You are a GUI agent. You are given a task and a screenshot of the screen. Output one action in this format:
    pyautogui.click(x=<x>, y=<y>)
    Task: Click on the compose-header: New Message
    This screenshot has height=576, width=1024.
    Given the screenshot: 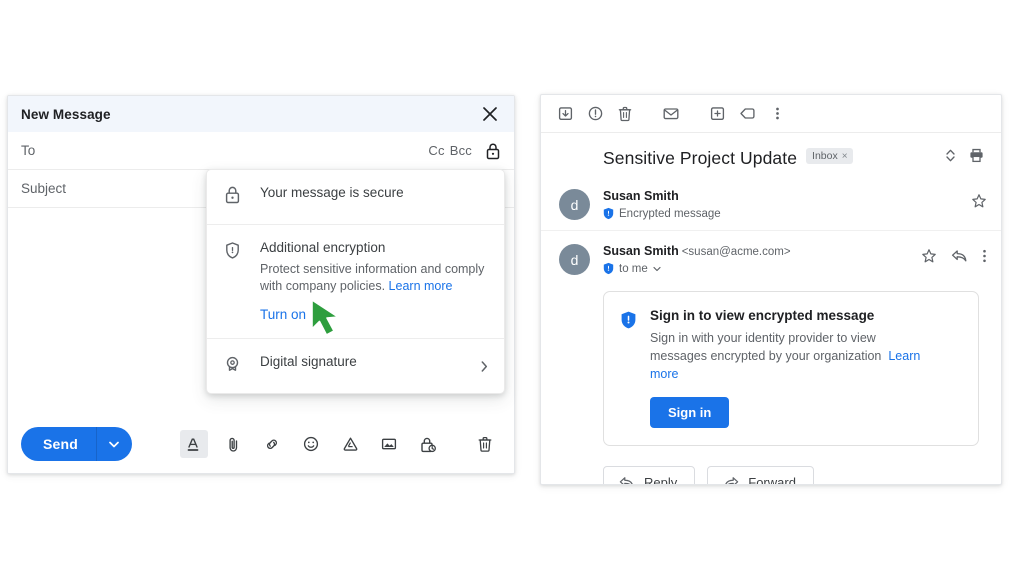 What is the action you would take?
    pyautogui.click(x=261, y=114)
    